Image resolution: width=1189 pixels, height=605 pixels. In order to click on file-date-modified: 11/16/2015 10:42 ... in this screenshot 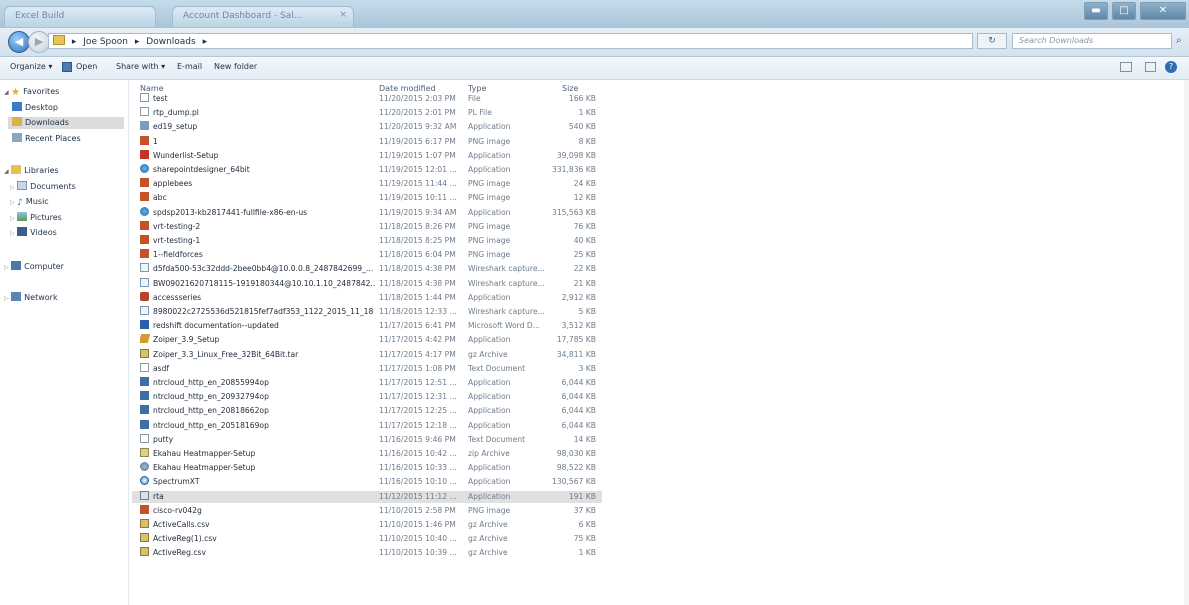, I will do `click(418, 453)`.